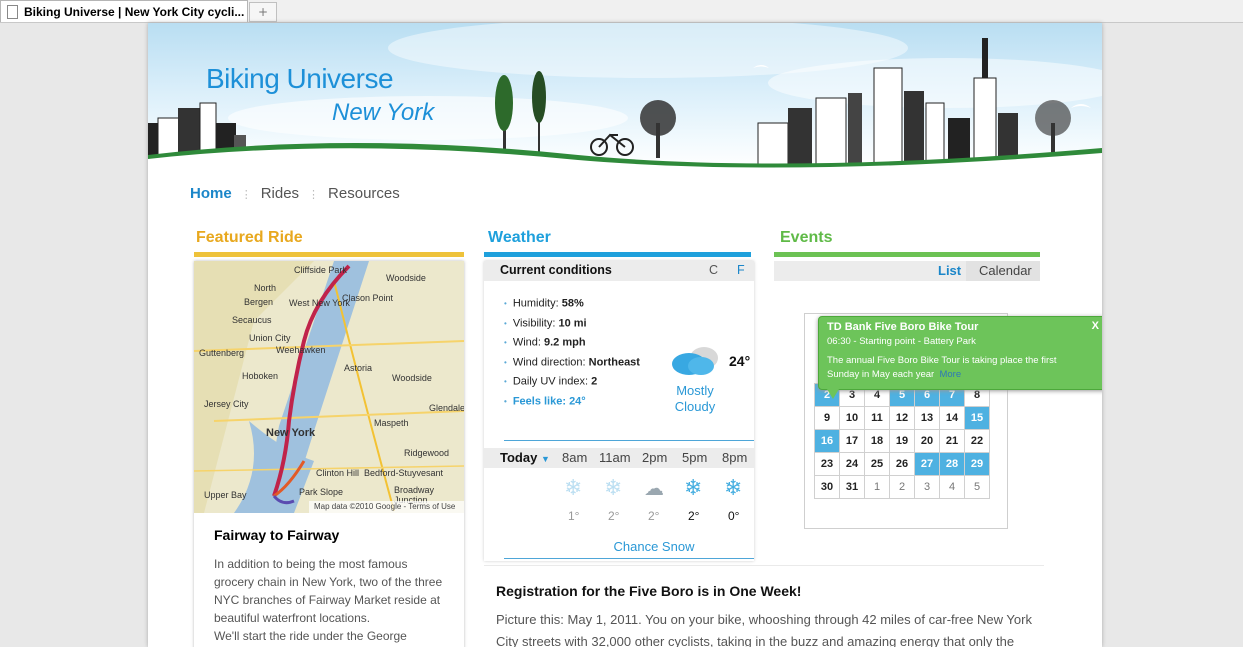 This screenshot has height=647, width=1243. I want to click on nav-rides: Rides, so click(280, 193).